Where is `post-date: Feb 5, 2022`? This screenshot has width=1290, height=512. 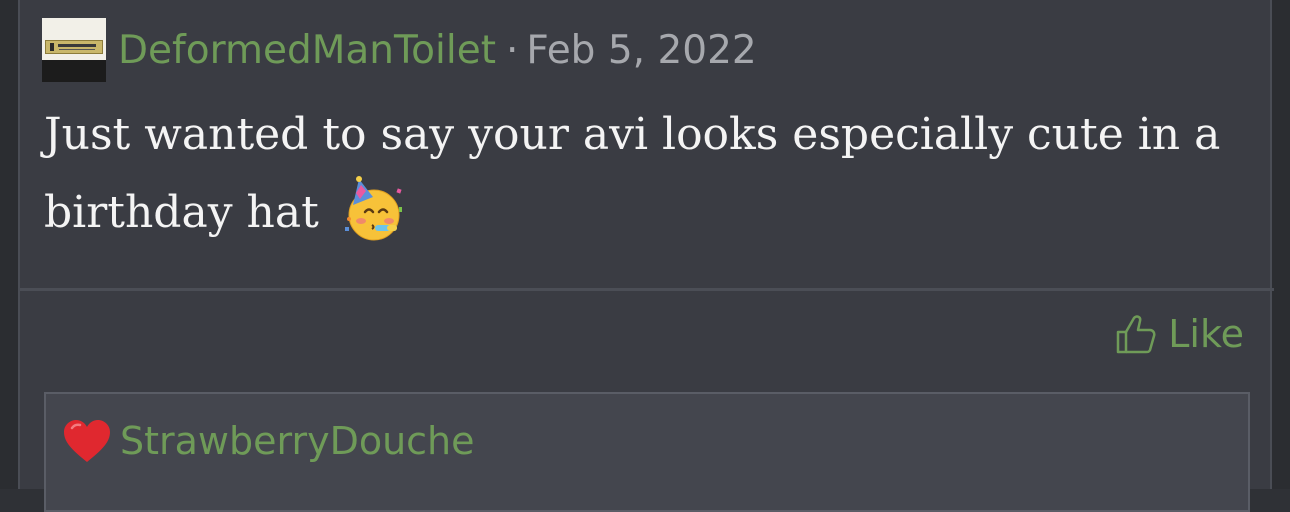
post-date: Feb 5, 2022 is located at coordinates (641, 50).